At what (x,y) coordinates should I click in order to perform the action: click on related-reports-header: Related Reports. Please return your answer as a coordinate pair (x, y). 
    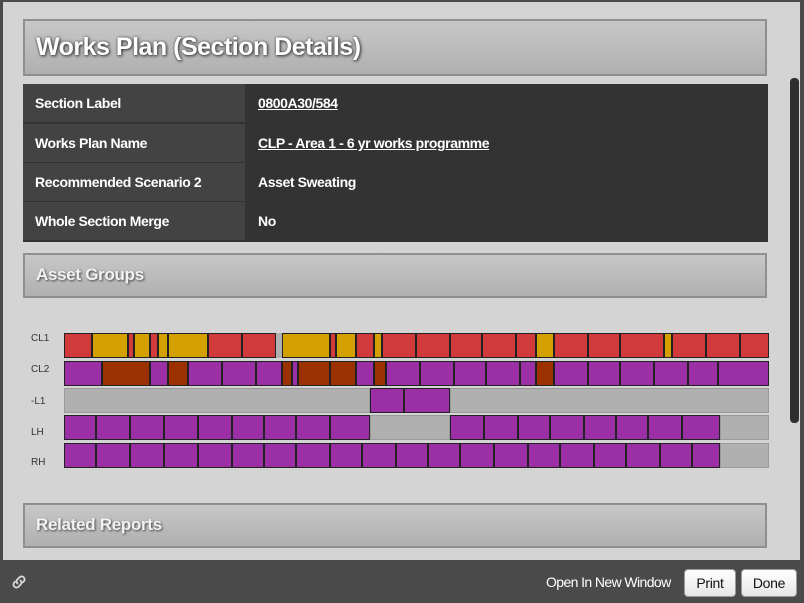
    Looking at the image, I should click on (395, 525).